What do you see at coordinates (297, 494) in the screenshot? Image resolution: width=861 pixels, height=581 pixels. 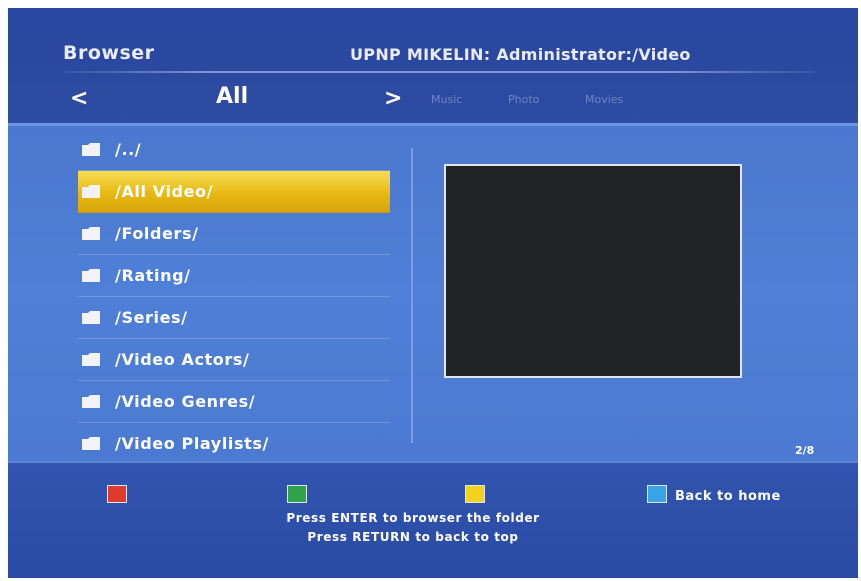 I see `green-key-button` at bounding box center [297, 494].